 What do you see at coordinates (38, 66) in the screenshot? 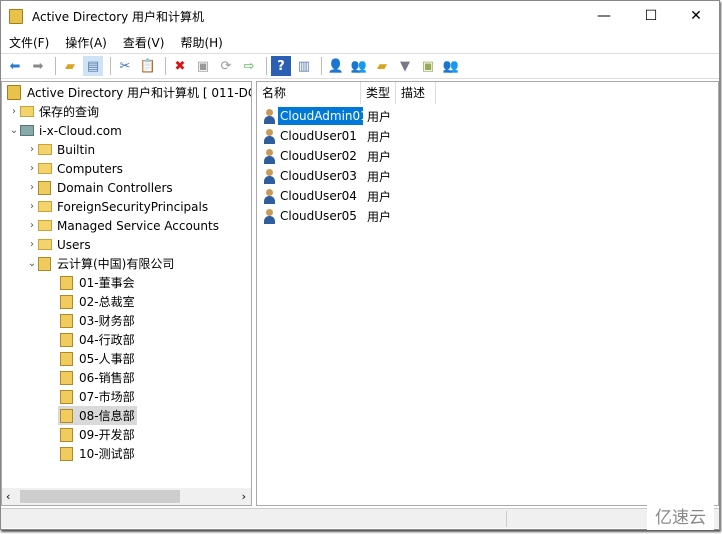
I see `forward-icon: ➡` at bounding box center [38, 66].